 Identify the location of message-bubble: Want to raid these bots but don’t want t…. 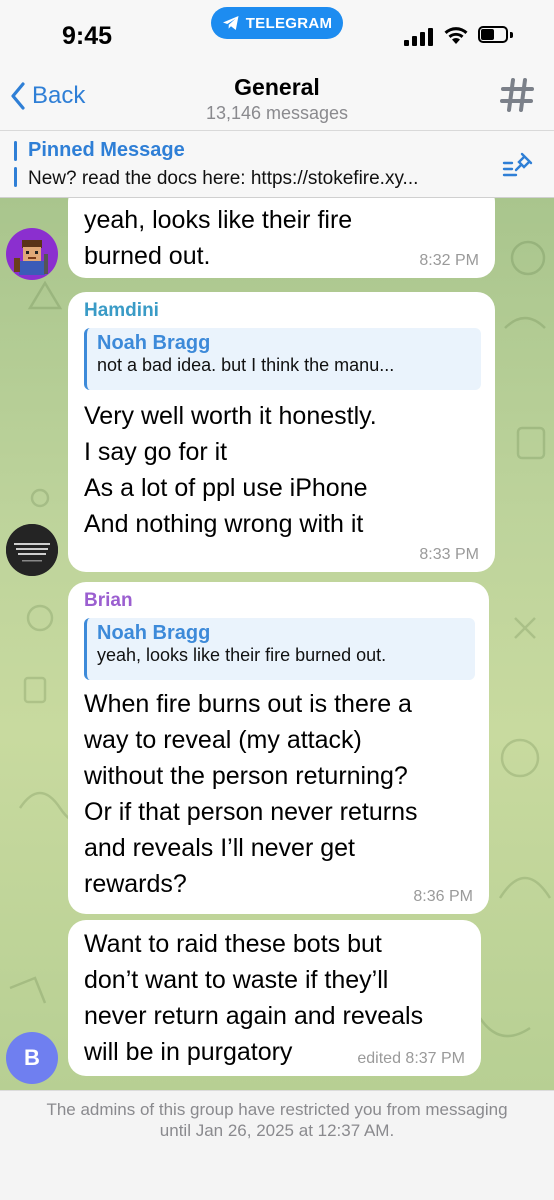
(274, 998).